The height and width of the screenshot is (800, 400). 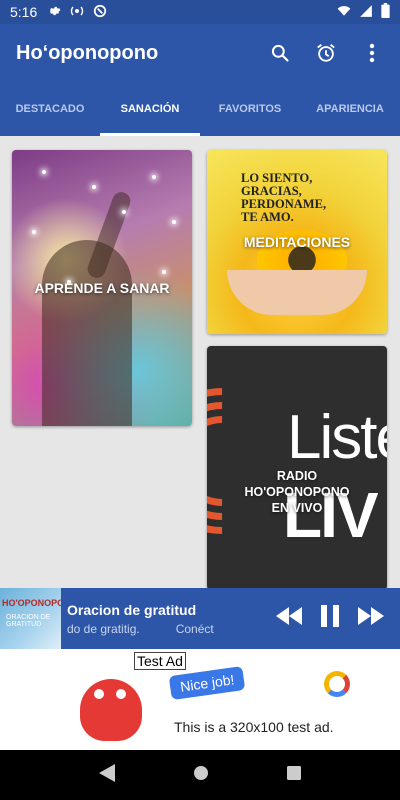 I want to click on system-nav-bar, so click(x=200, y=775).